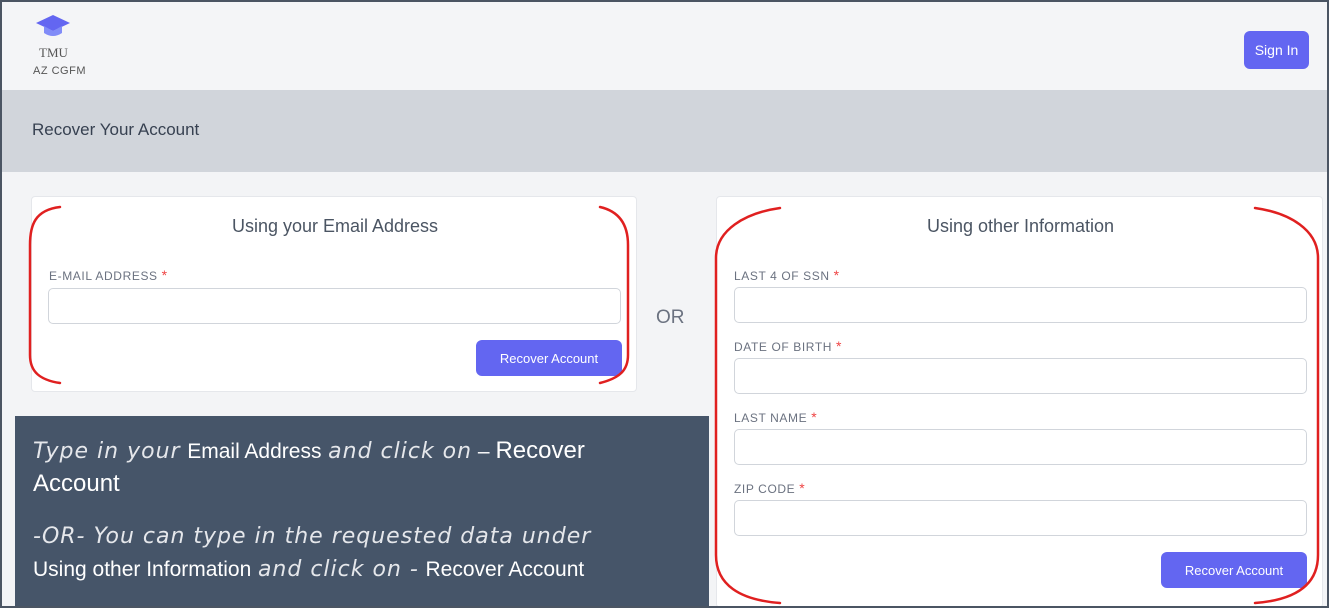  I want to click on logo-subtitle: AZ CGFM, so click(59, 71).